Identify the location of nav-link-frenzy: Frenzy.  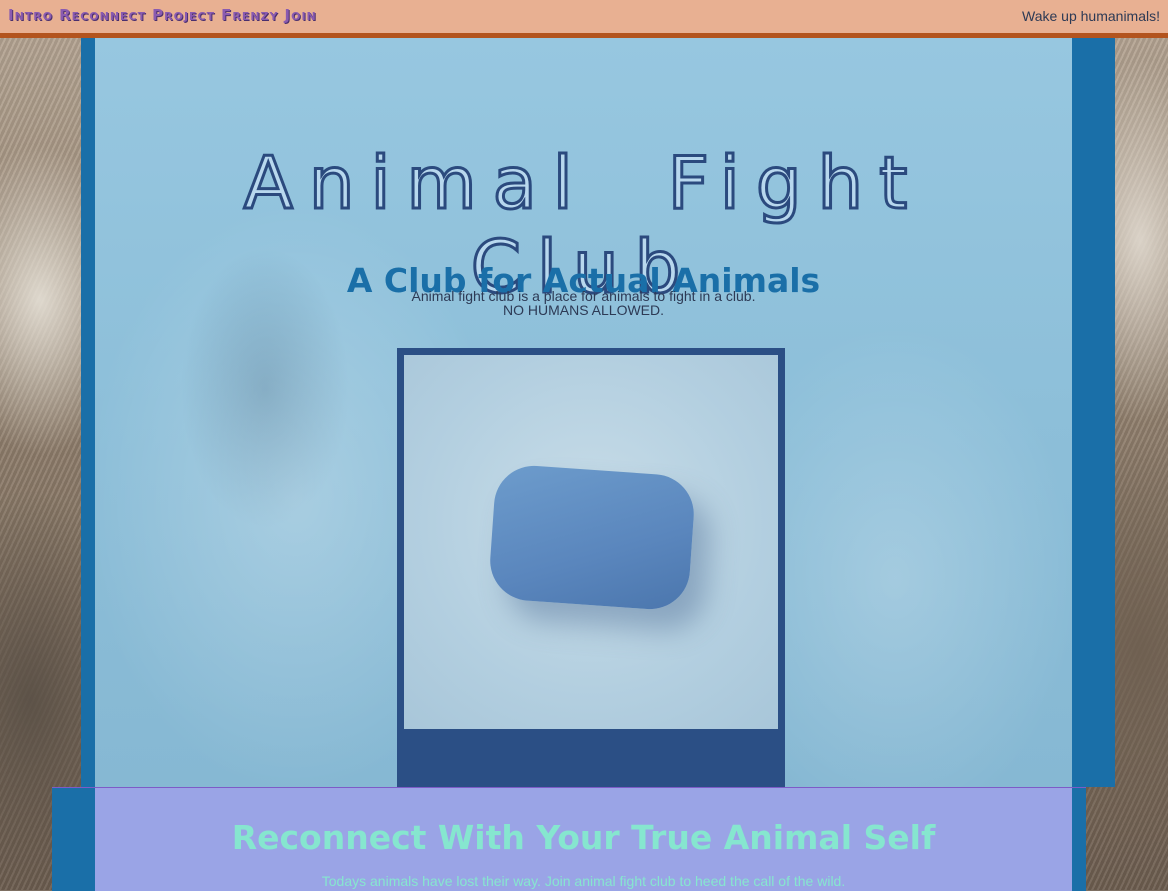
(249, 15).